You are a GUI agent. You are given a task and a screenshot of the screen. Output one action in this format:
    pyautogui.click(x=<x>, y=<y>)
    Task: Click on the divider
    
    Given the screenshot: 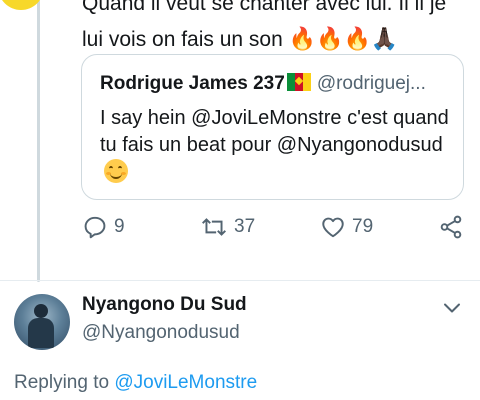 What is the action you would take?
    pyautogui.click(x=240, y=280)
    